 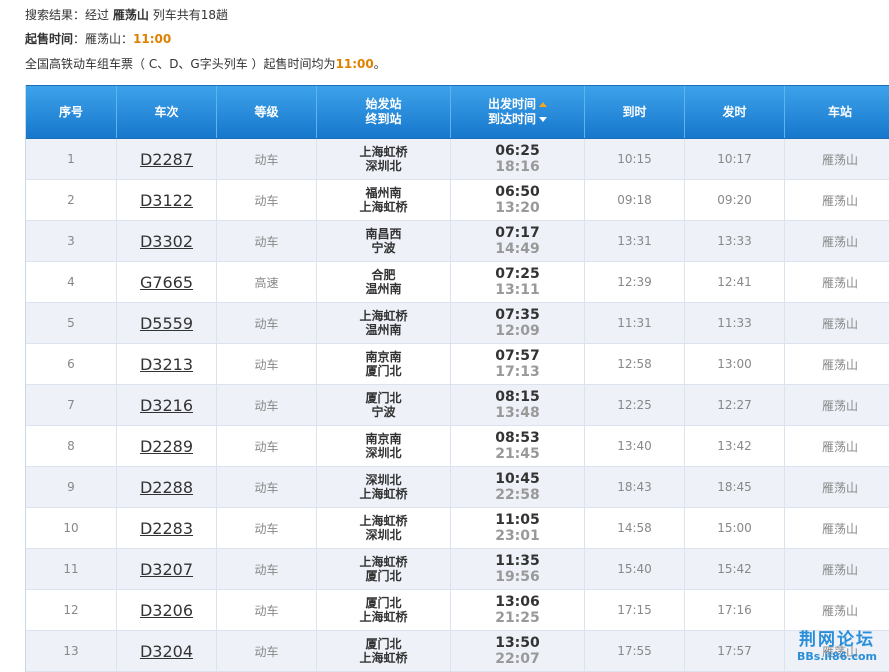 I want to click on cell-arrive: 17:15, so click(x=635, y=610).